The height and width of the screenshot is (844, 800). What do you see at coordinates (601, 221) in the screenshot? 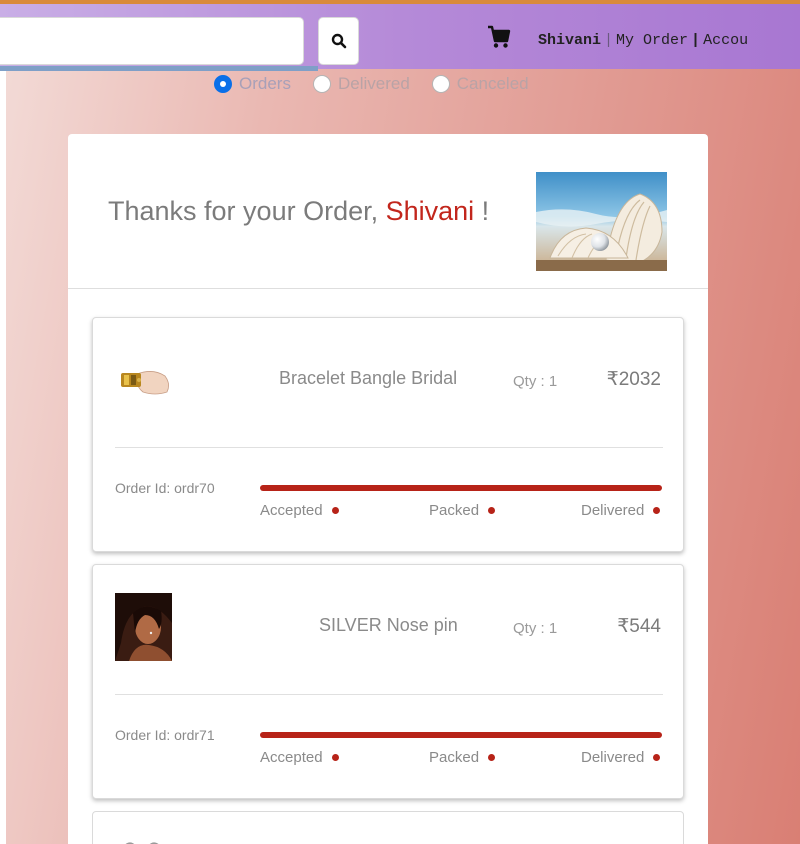
I see `pearl-shell-image` at bounding box center [601, 221].